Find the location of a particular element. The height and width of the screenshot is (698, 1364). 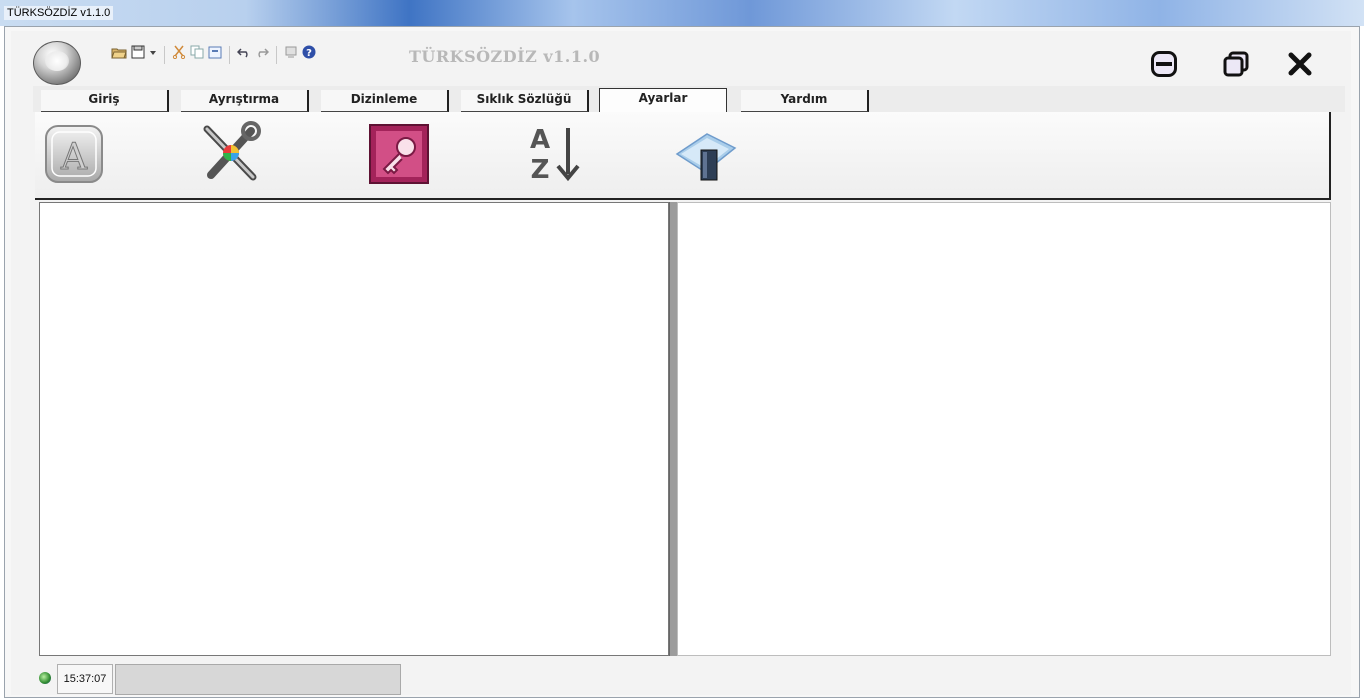

status-bar: 15:37:07 is located at coordinates (691, 677).